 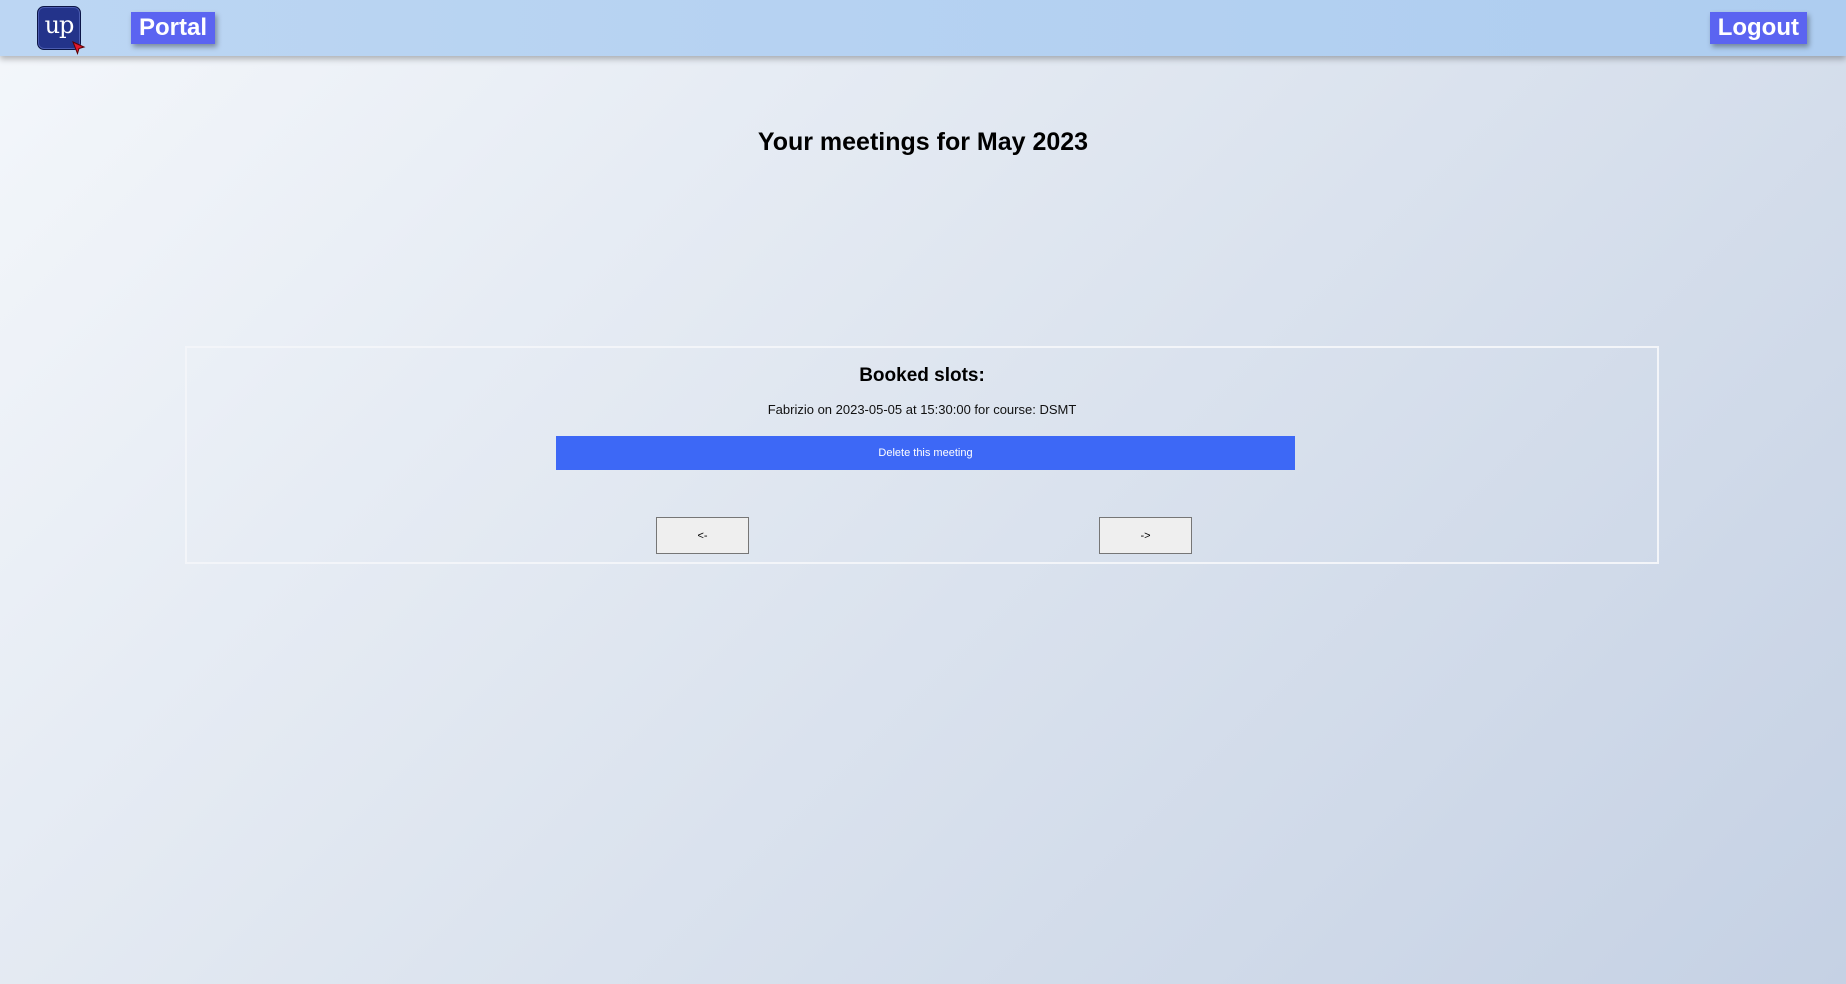 What do you see at coordinates (1758, 28) in the screenshot?
I see `logout-button: Logout` at bounding box center [1758, 28].